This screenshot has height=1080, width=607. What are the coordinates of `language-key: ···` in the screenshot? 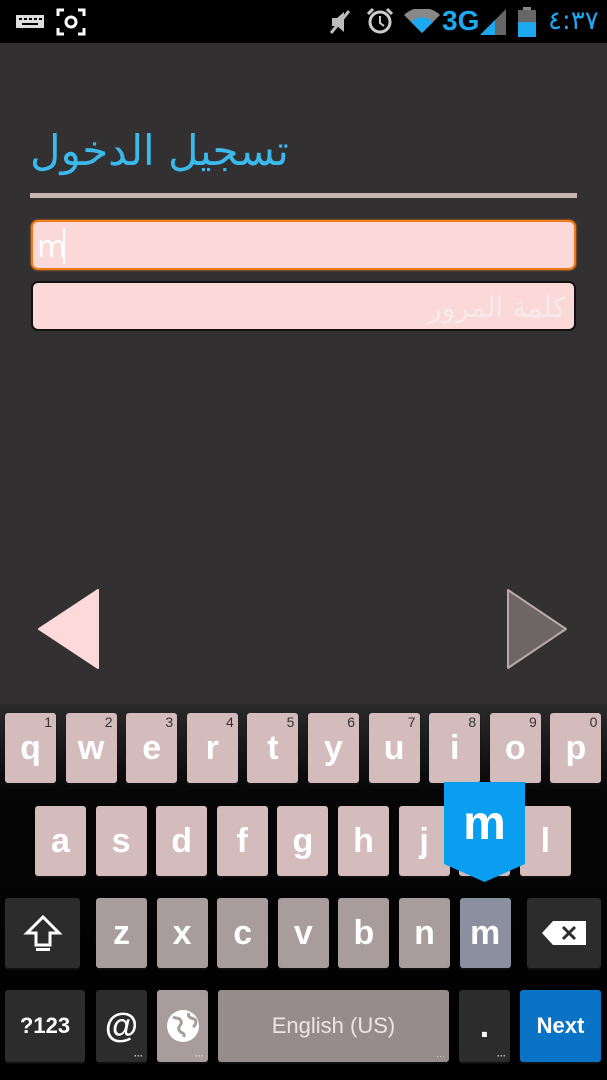 It's located at (182, 1026).